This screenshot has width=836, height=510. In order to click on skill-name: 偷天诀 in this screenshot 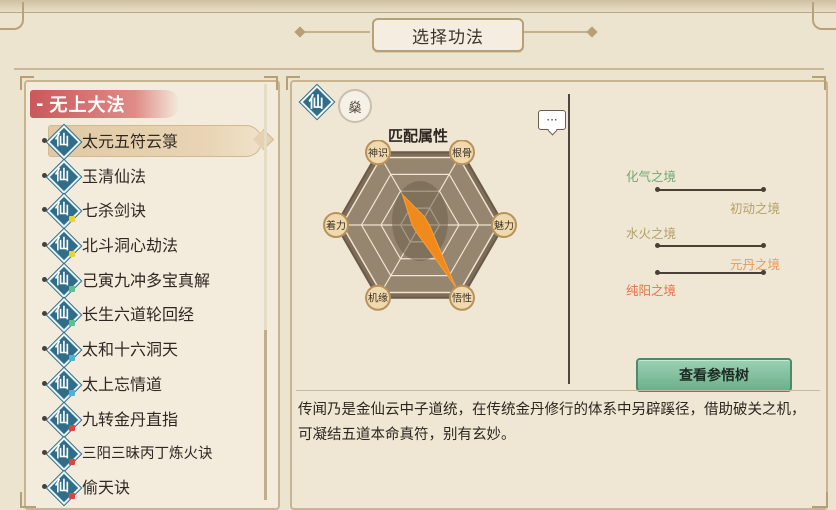, I will do `click(106, 487)`.